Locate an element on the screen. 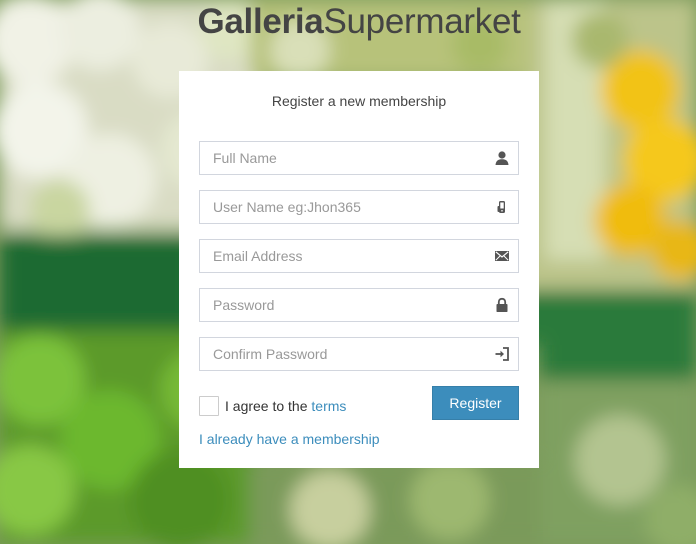 This screenshot has width=696, height=544. full-name-input is located at coordinates (359, 158).